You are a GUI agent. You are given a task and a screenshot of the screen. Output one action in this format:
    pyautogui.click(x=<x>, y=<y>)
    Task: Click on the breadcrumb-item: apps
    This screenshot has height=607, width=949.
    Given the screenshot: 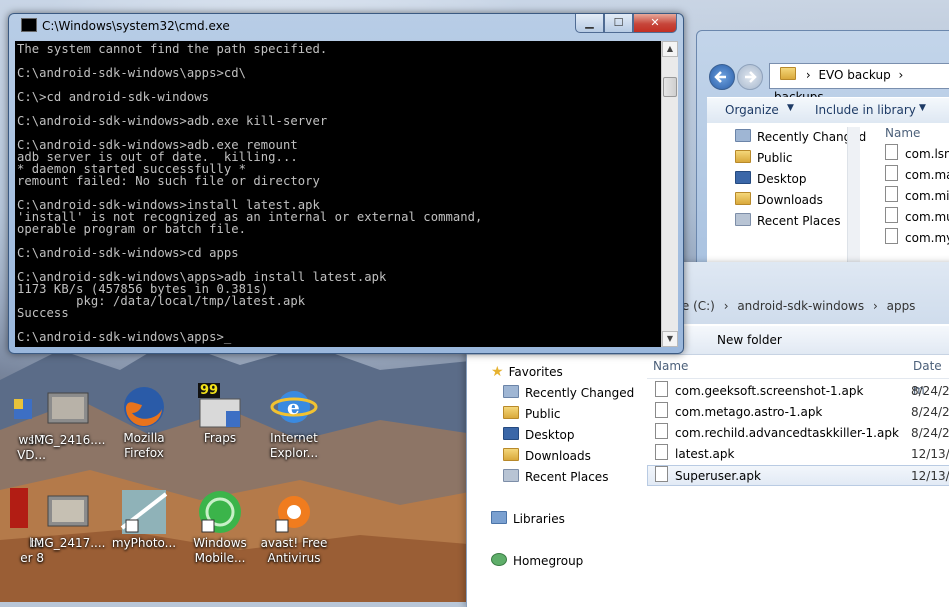 What is the action you would take?
    pyautogui.click(x=901, y=306)
    